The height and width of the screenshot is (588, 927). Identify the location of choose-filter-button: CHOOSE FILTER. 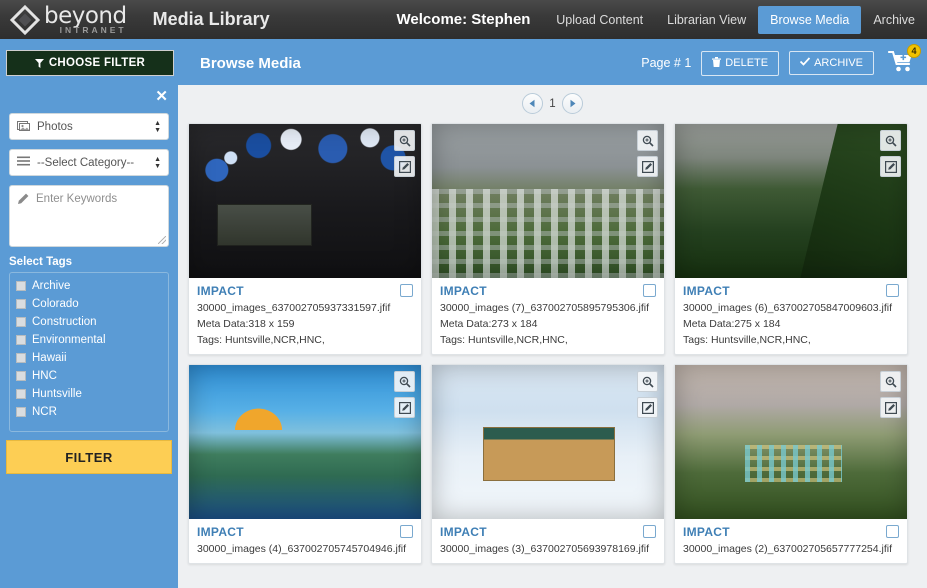
(90, 63).